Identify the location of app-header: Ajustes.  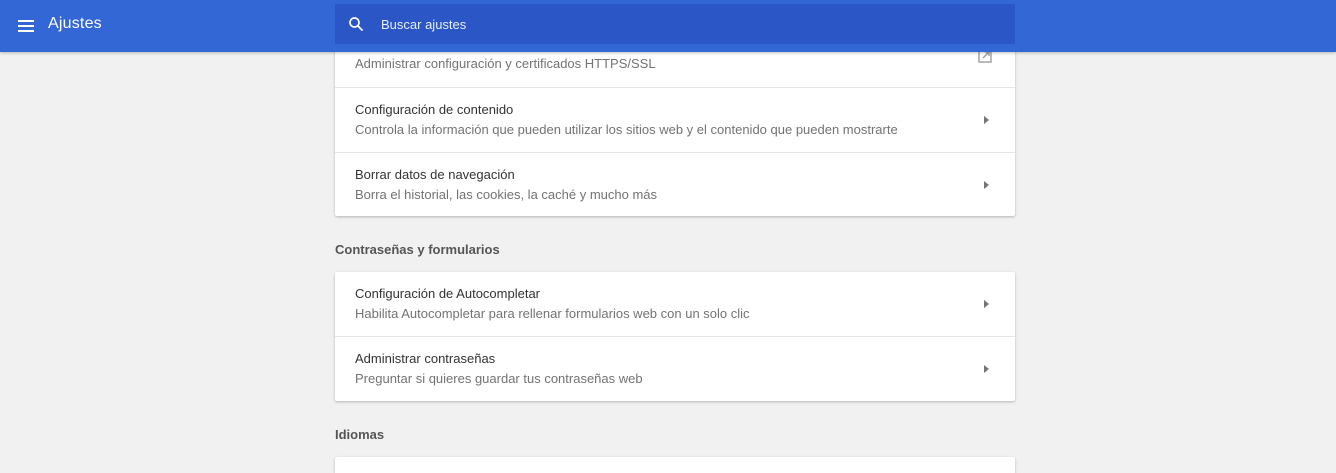
(668, 26).